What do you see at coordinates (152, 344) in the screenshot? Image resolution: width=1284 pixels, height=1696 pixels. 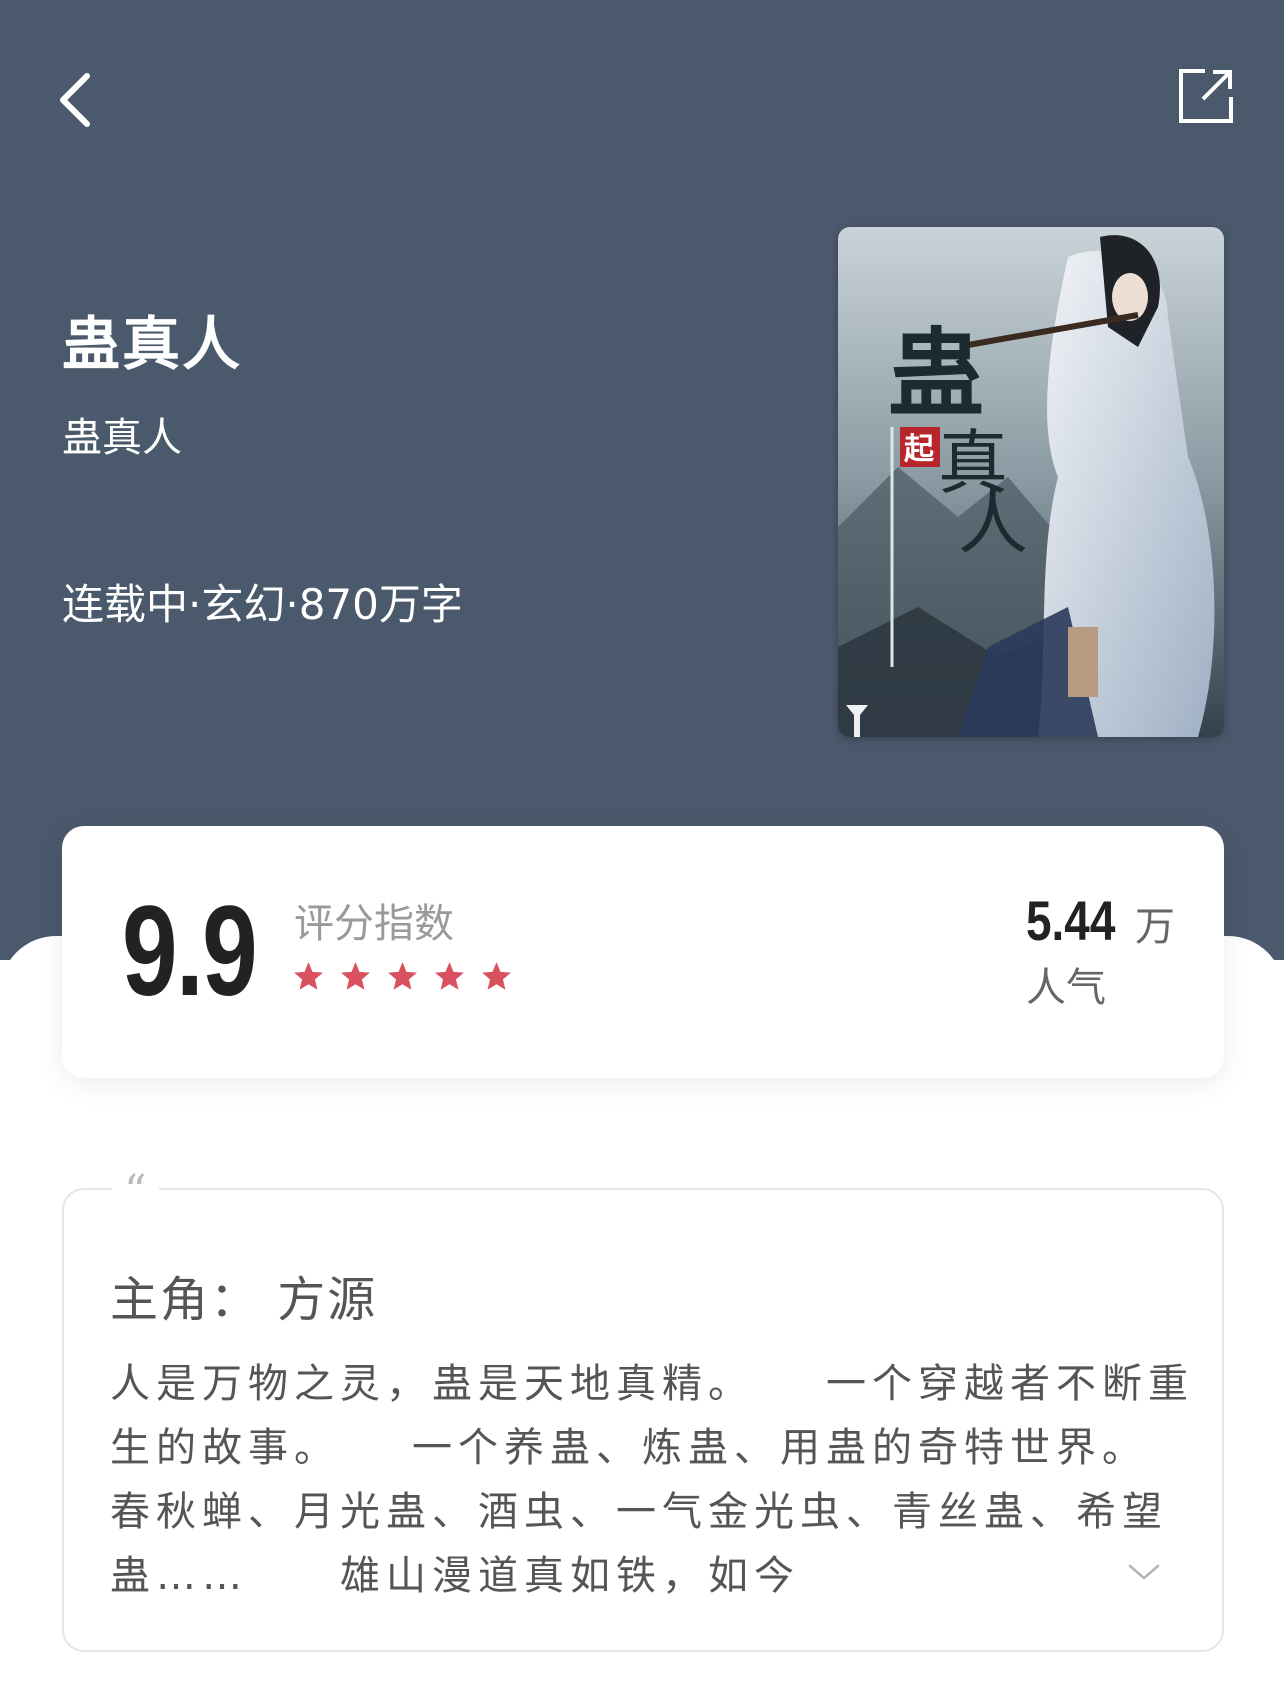 I see `book-title: 蛊真人` at bounding box center [152, 344].